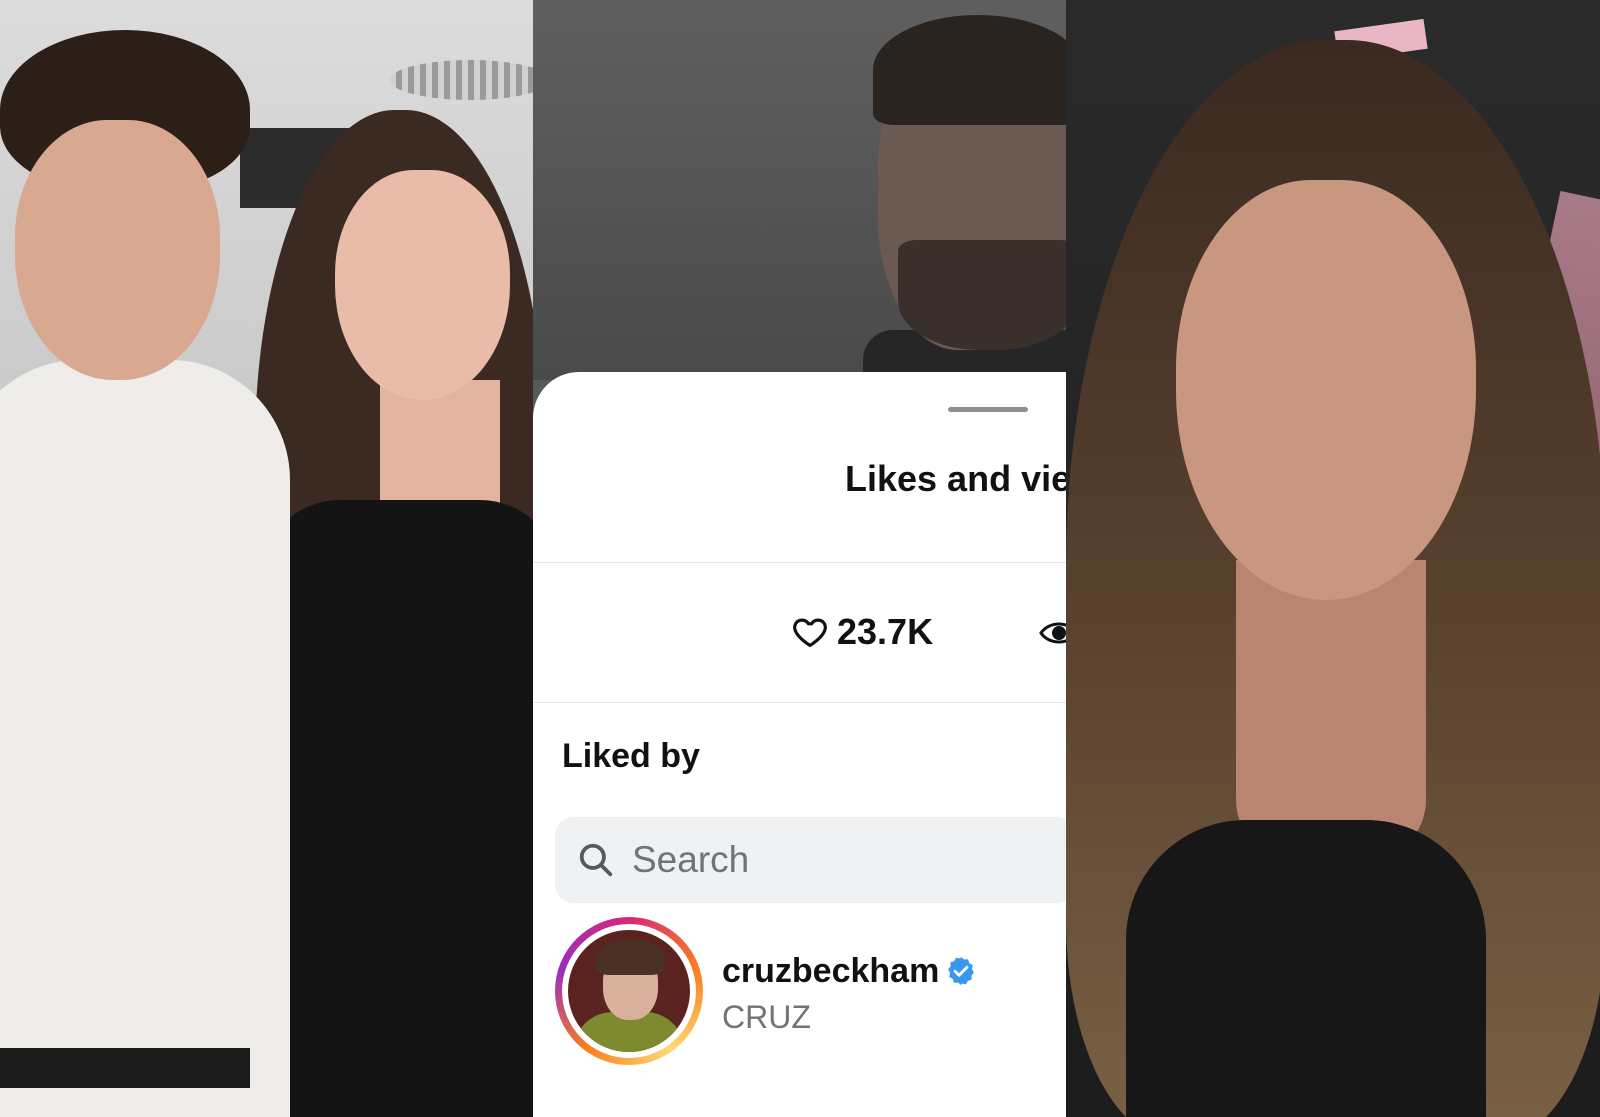 Image resolution: width=1600 pixels, height=1117 pixels. Describe the element at coordinates (631, 756) in the screenshot. I see `liked-by-heading: Liked by` at that location.